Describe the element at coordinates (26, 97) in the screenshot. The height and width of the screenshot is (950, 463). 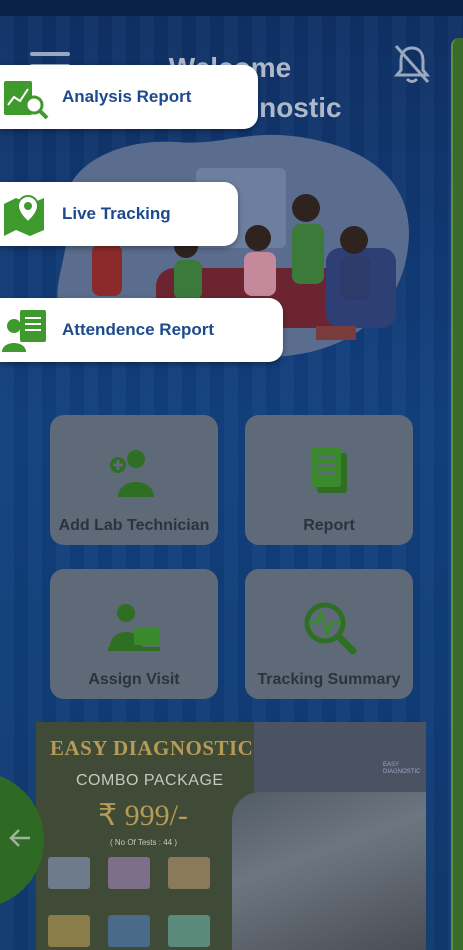
I see `analysis-report-icon` at that location.